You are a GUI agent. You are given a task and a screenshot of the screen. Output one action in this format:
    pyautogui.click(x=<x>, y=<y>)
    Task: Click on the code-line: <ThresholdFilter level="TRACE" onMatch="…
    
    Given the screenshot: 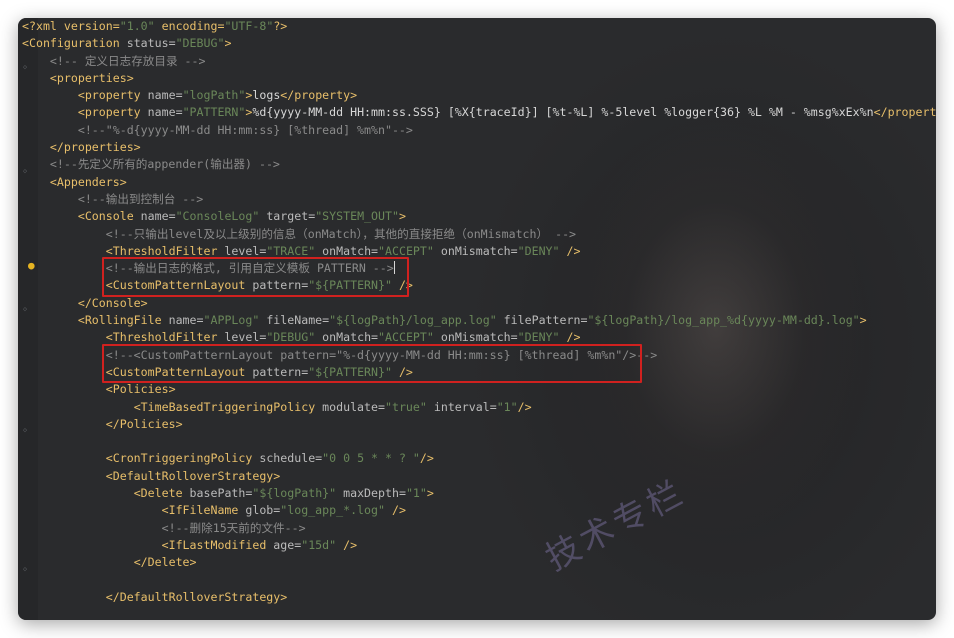 What is the action you would take?
    pyautogui.click(x=479, y=251)
    